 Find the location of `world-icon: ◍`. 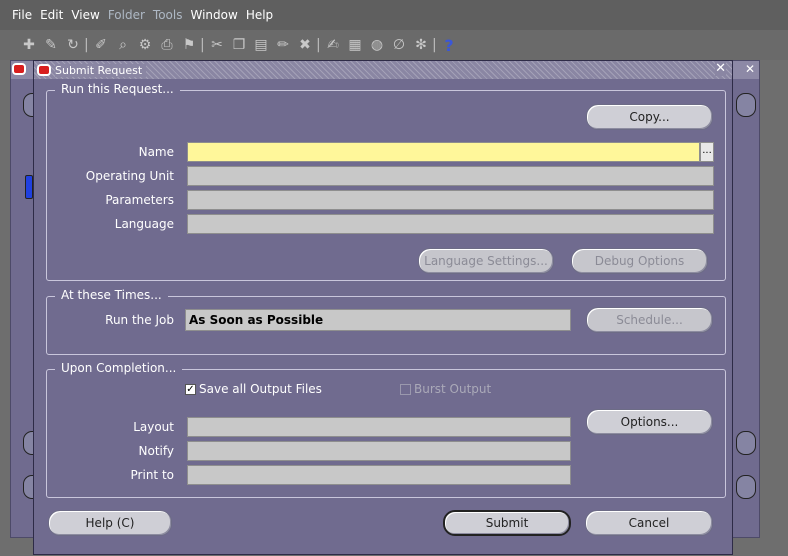

world-icon: ◍ is located at coordinates (377, 45).